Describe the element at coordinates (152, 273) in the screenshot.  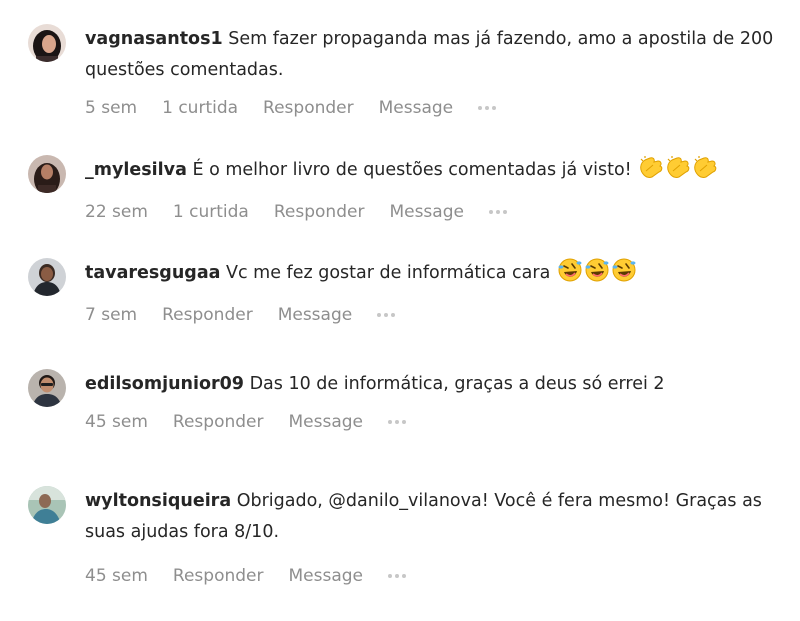
I see `comment-username: tavaresgugaa` at that location.